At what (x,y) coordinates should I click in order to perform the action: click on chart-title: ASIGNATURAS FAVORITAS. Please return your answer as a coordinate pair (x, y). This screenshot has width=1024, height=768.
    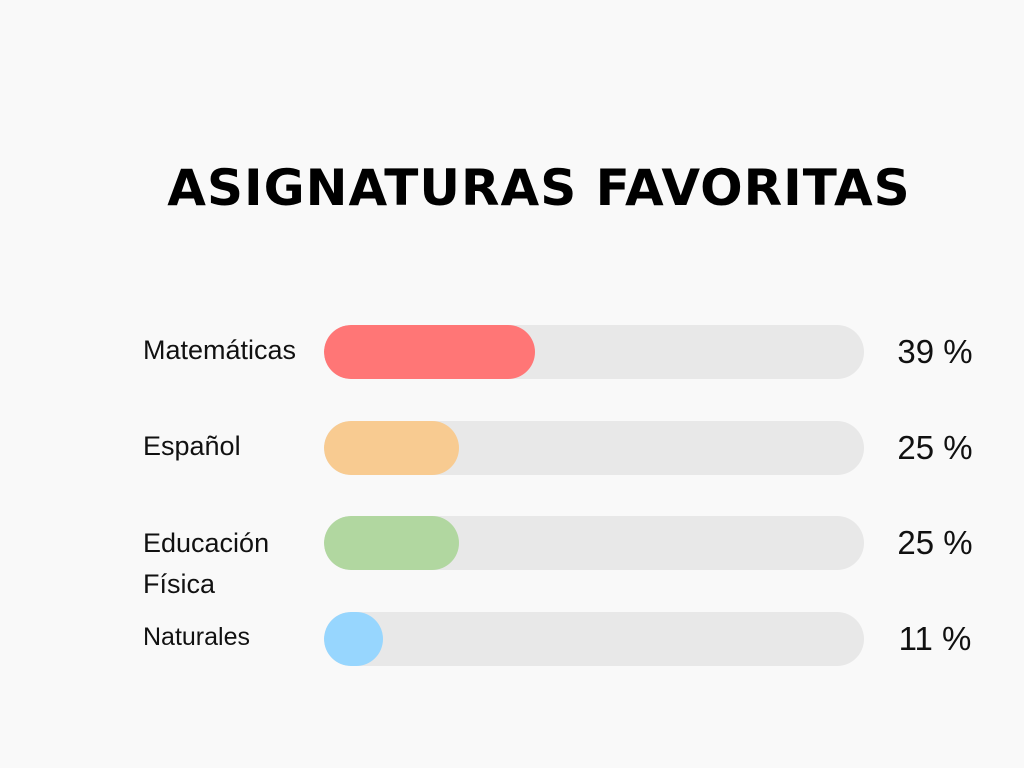
    Looking at the image, I should click on (539, 188).